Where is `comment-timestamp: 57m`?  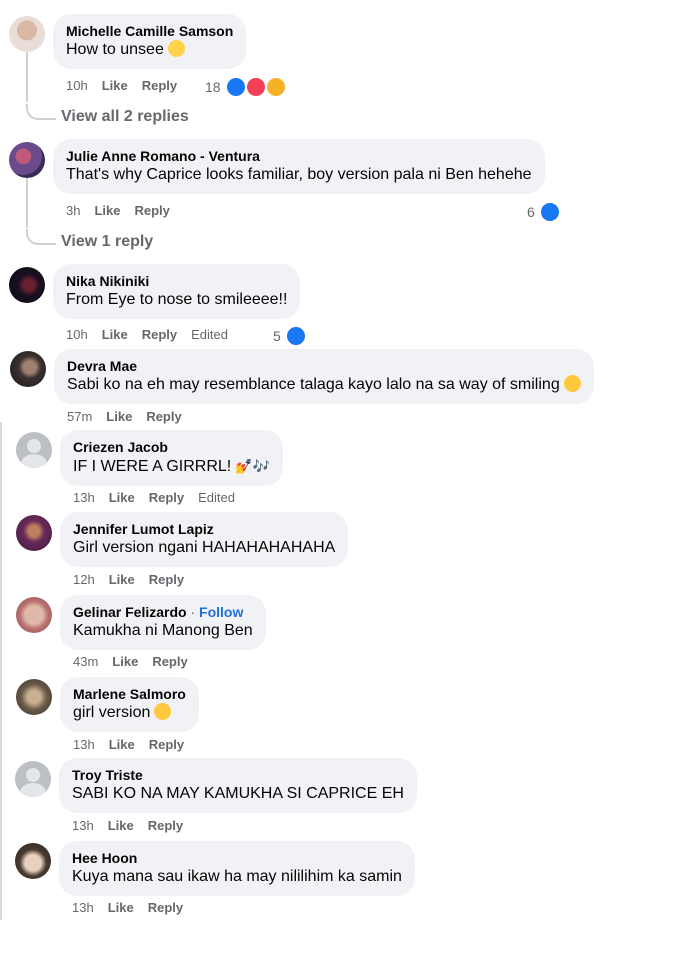
comment-timestamp: 57m is located at coordinates (79, 416).